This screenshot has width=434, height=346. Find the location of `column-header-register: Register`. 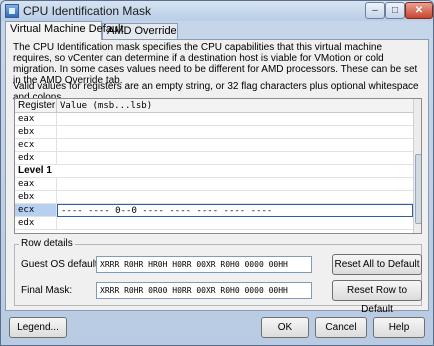

column-header-register: Register is located at coordinates (36, 106).